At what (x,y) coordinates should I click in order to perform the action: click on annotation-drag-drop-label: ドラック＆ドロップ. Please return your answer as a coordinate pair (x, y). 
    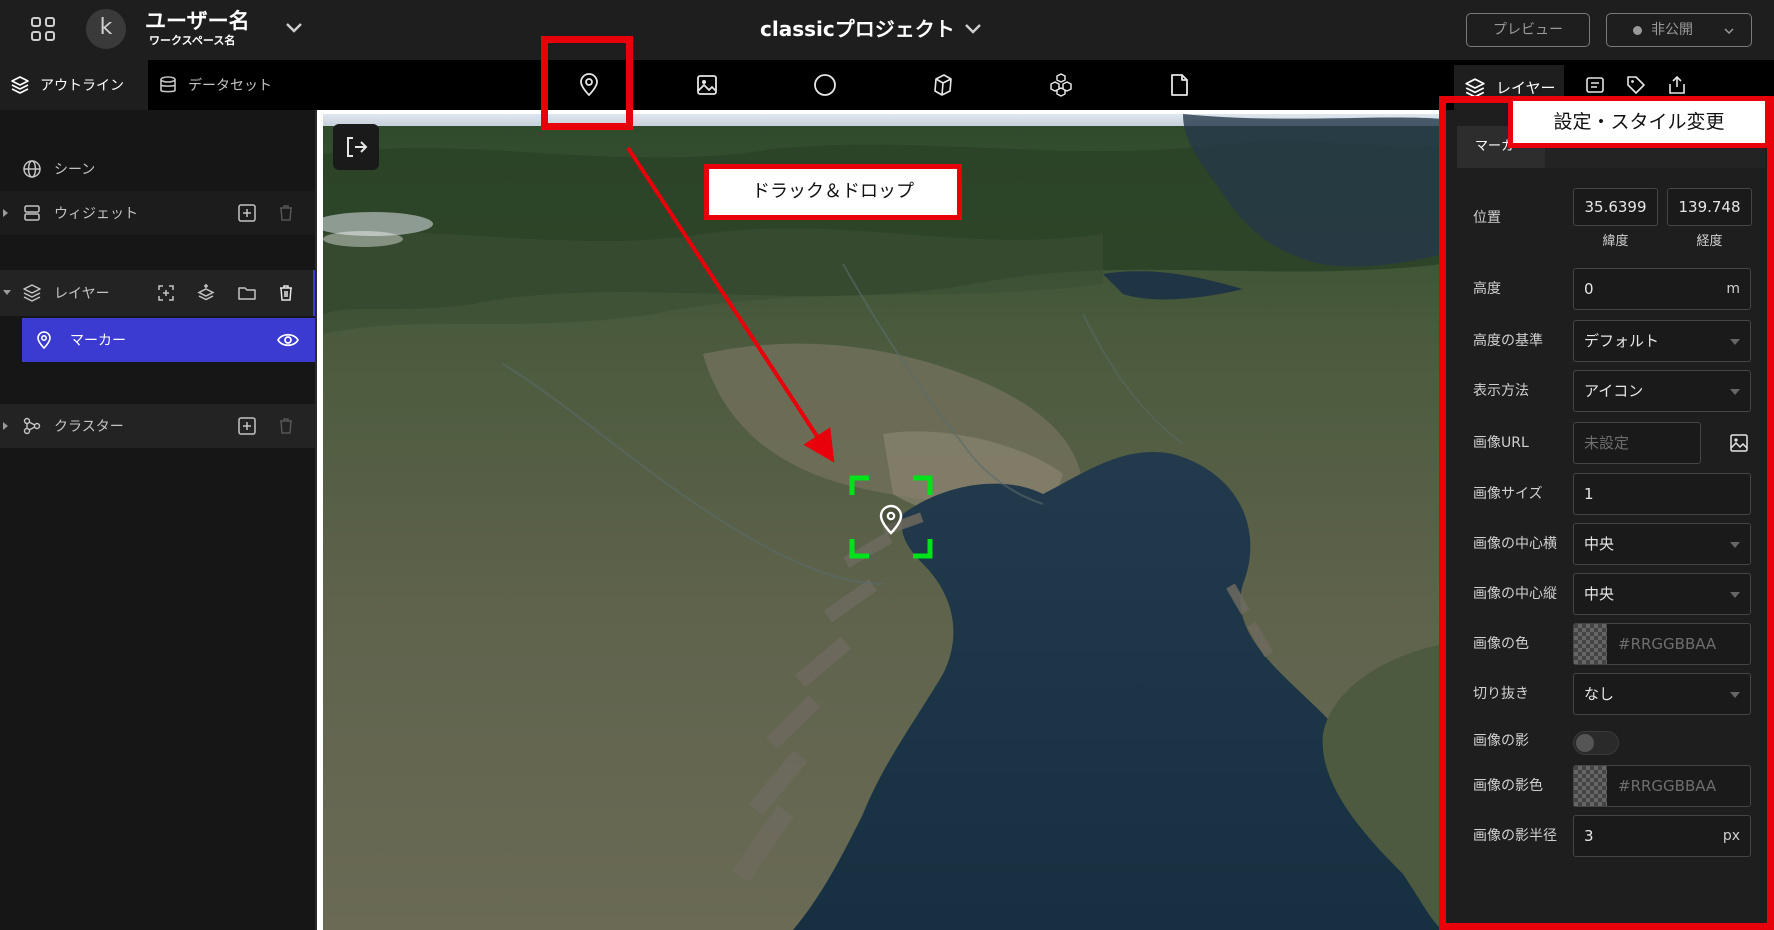
    Looking at the image, I should click on (833, 192).